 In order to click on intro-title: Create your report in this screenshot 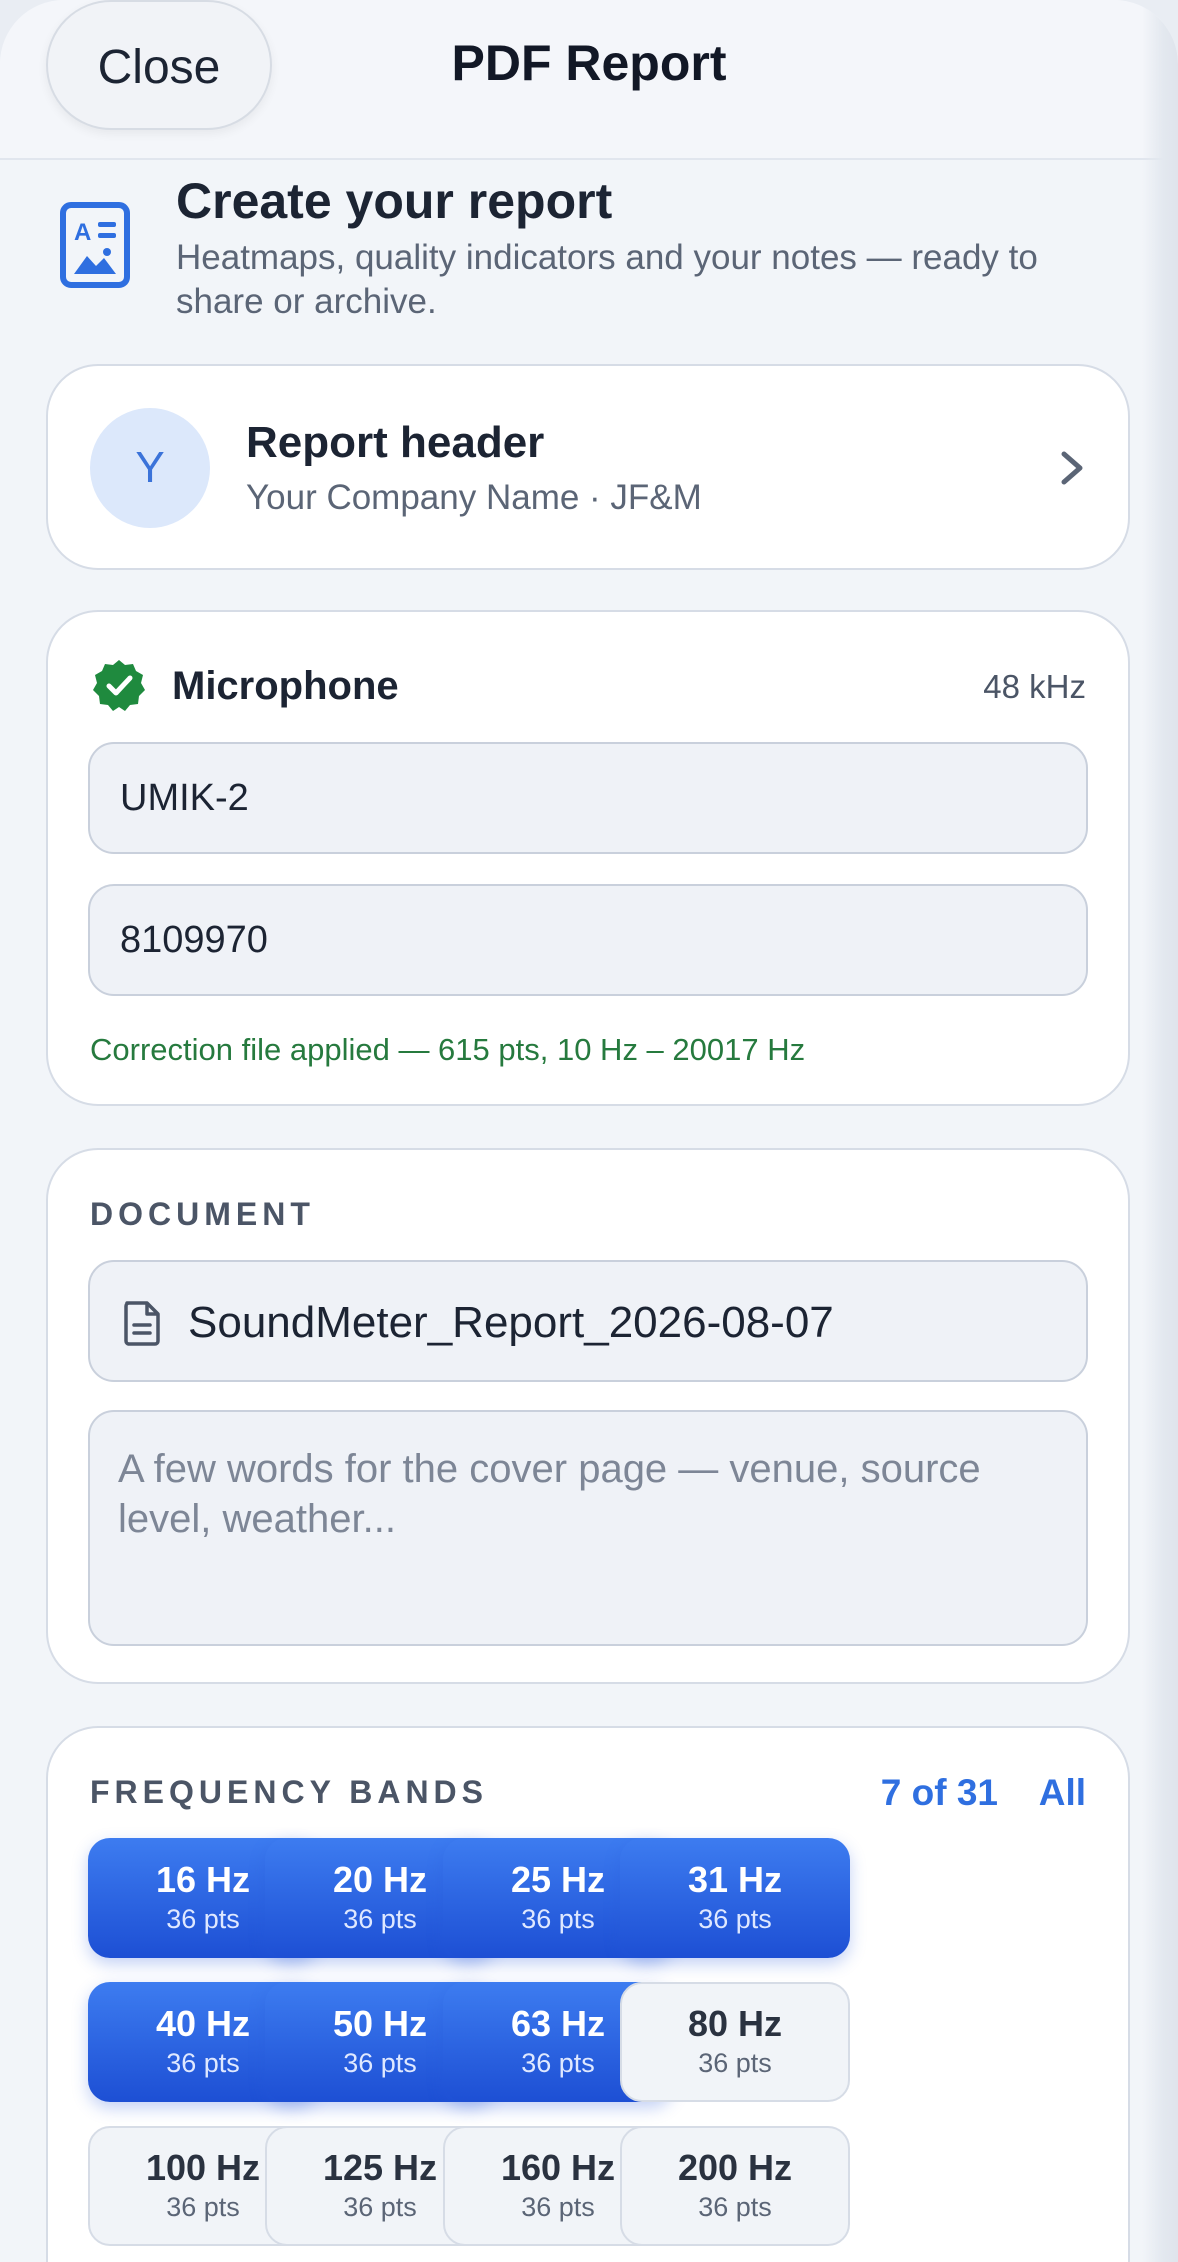, I will do `click(394, 201)`.